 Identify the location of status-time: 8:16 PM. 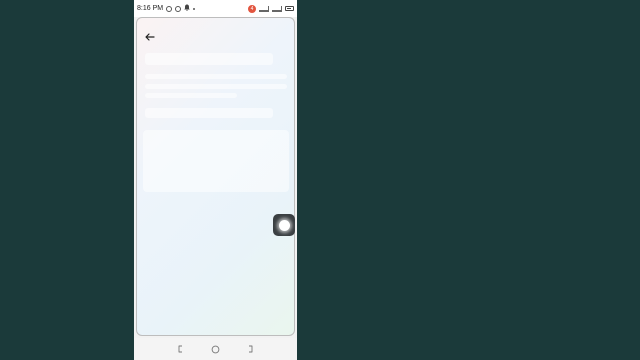
(150, 8).